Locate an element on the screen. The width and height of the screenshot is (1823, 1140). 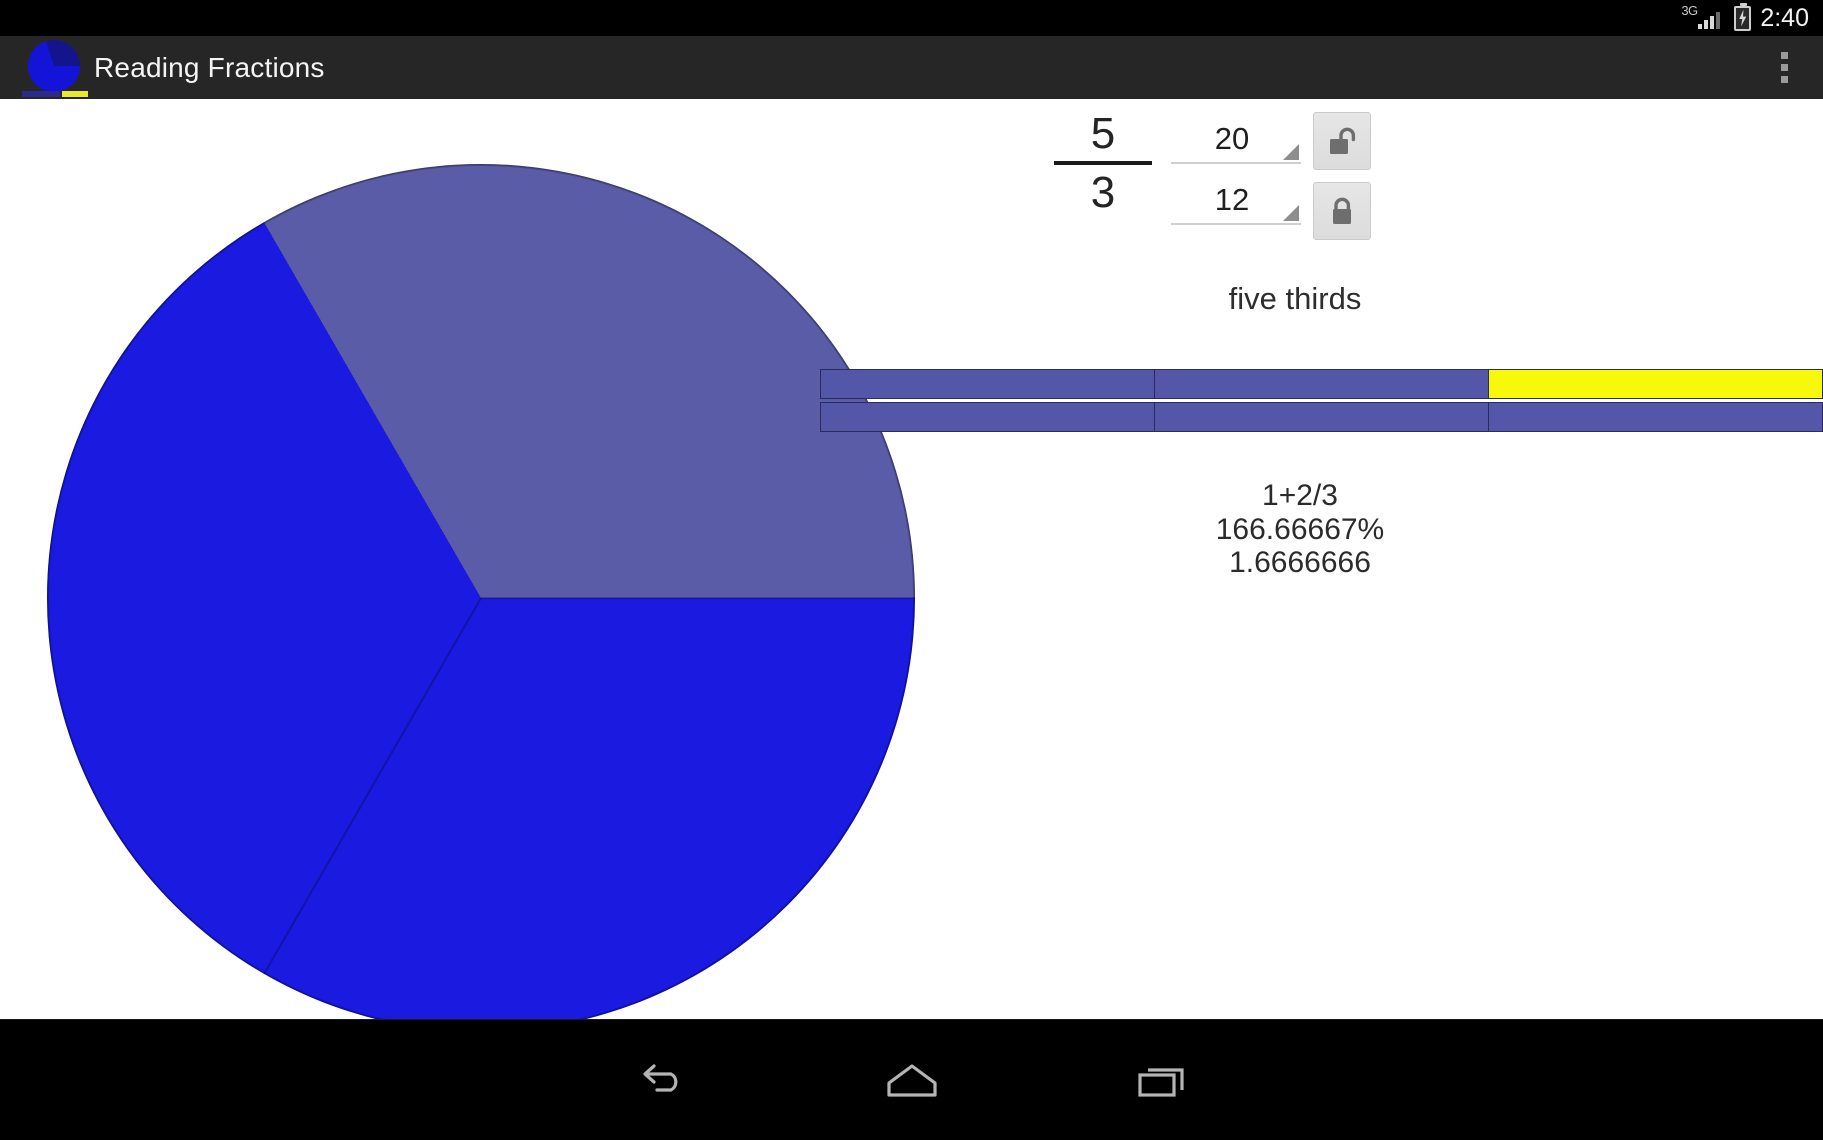
bar-segment-highlight is located at coordinates (1656, 384).